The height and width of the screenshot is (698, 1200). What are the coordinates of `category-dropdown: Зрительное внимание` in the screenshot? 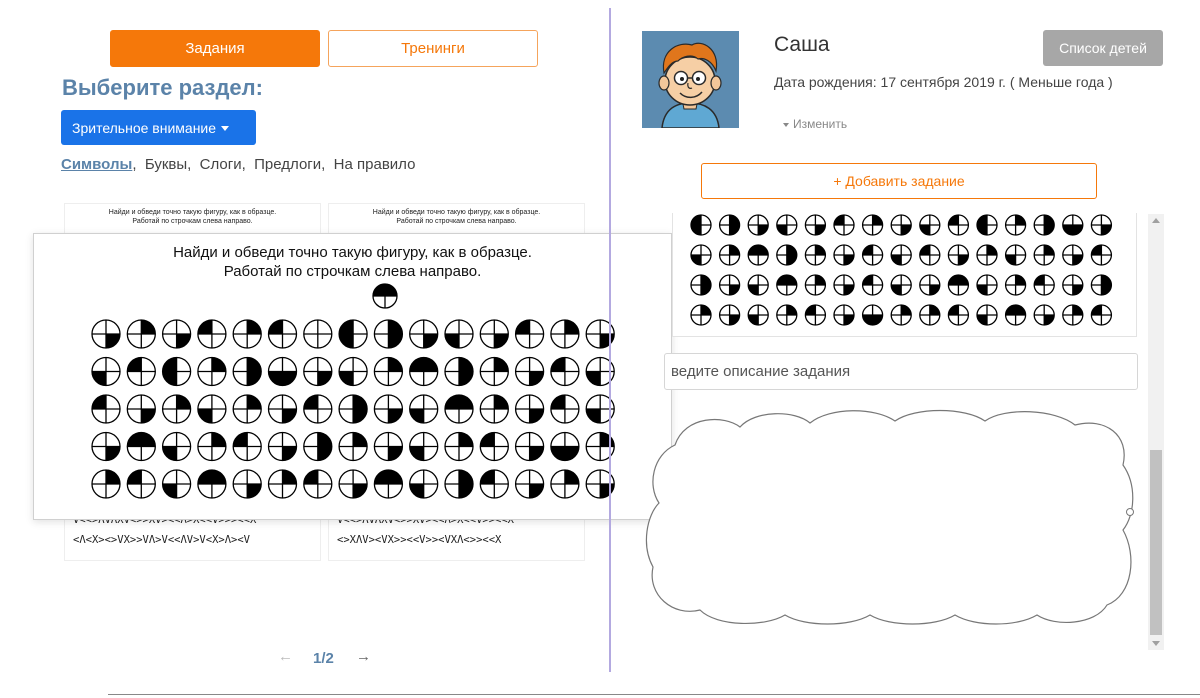 It's located at (158, 127).